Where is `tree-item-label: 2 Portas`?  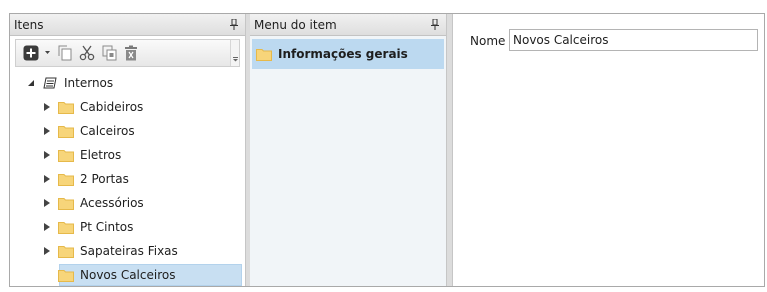 tree-item-label: 2 Portas is located at coordinates (104, 179).